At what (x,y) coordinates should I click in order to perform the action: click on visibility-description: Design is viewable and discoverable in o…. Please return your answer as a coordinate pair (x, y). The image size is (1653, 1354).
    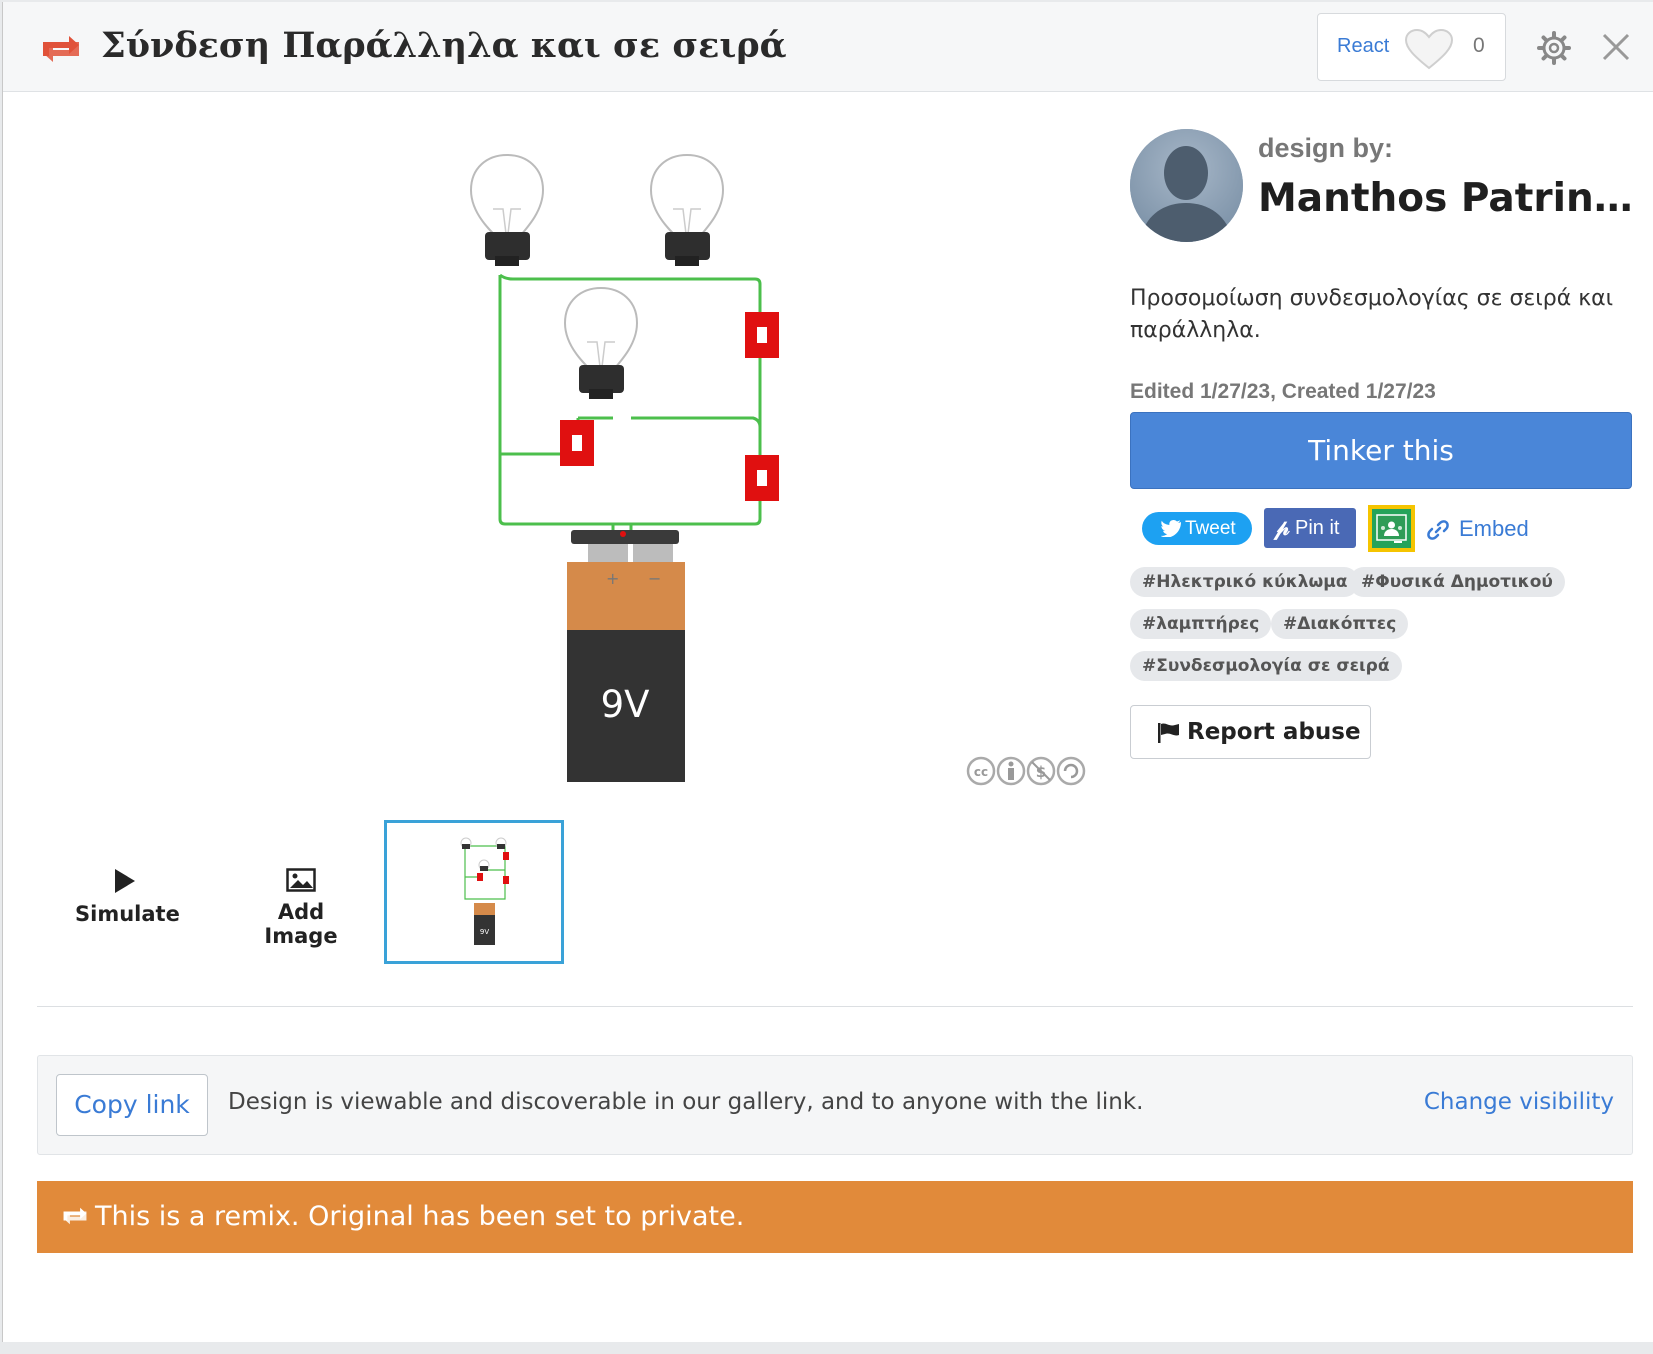
    Looking at the image, I should click on (686, 1102).